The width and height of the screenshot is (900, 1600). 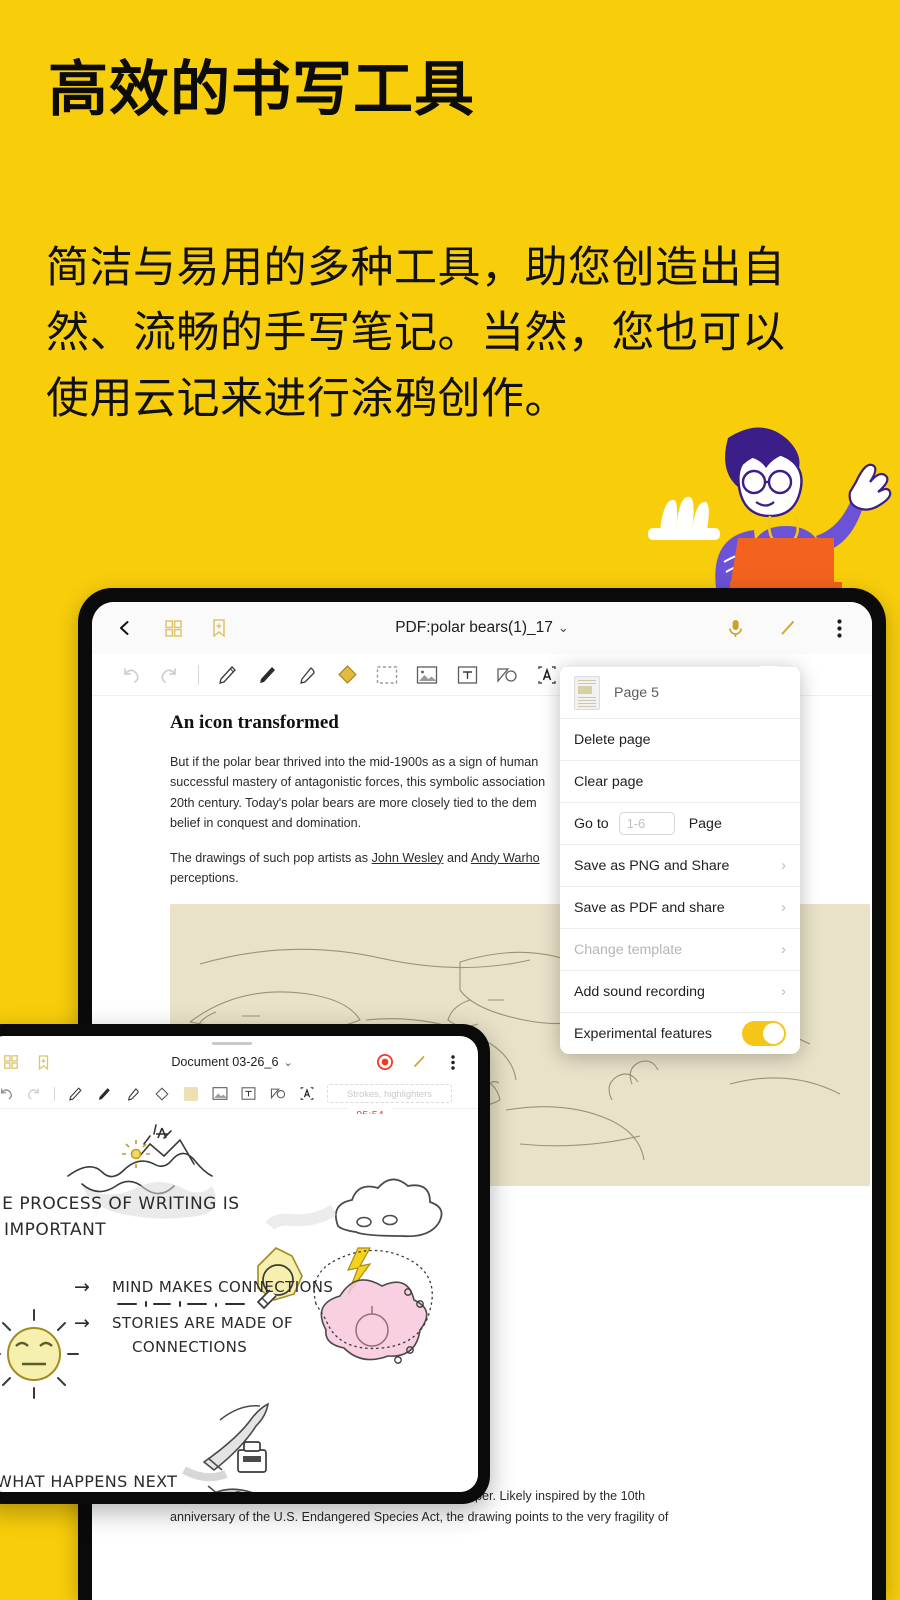 I want to click on menu-item-experimental-features: Experimental features, so click(x=680, y=1033).